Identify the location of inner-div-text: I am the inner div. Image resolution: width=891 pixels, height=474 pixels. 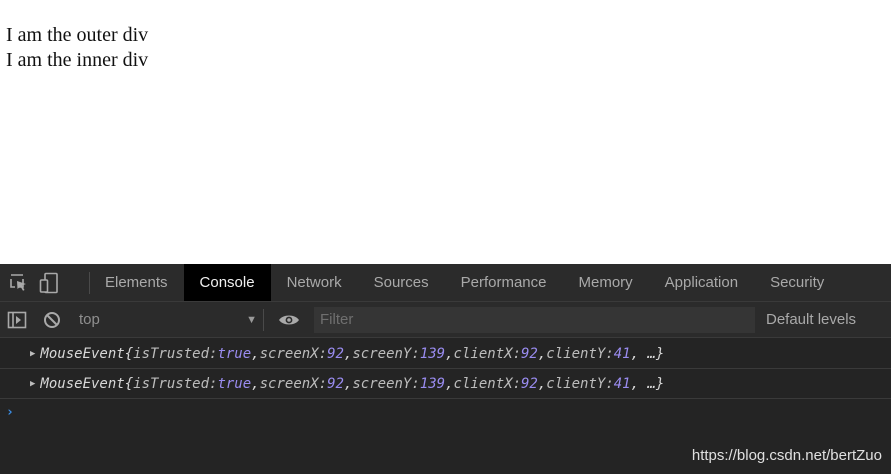
(77, 60).